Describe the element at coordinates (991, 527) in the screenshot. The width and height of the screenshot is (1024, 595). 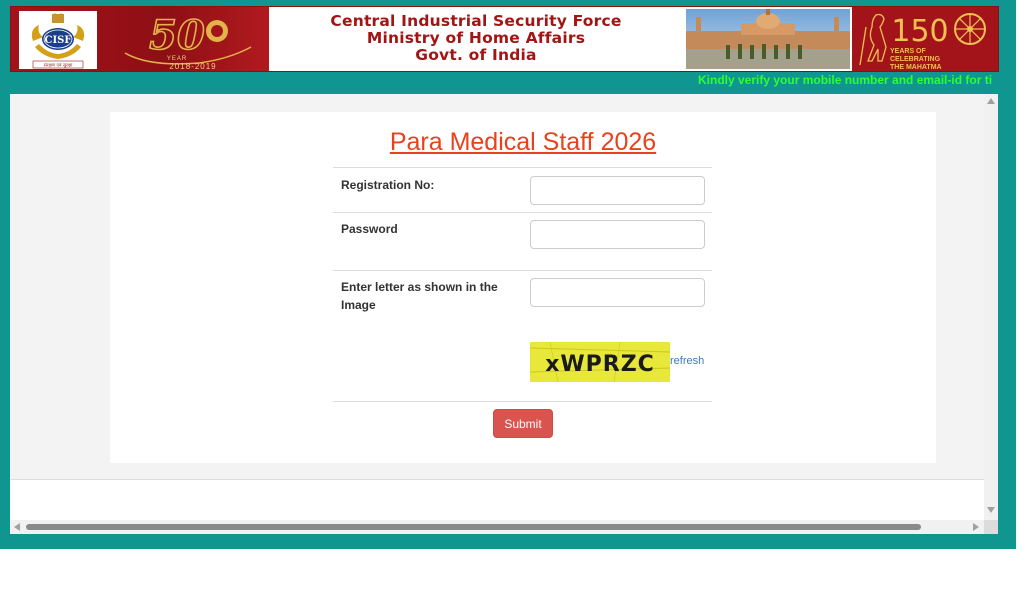
I see `scrollbar-corner` at that location.